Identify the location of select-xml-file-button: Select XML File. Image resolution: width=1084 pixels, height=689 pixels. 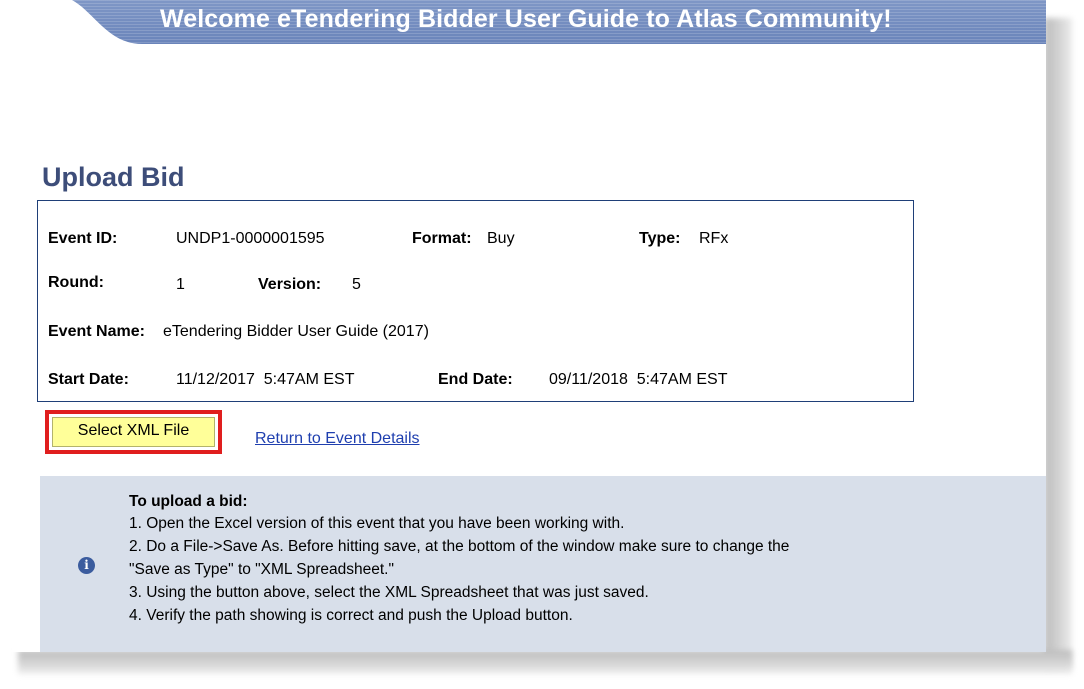
(133, 432).